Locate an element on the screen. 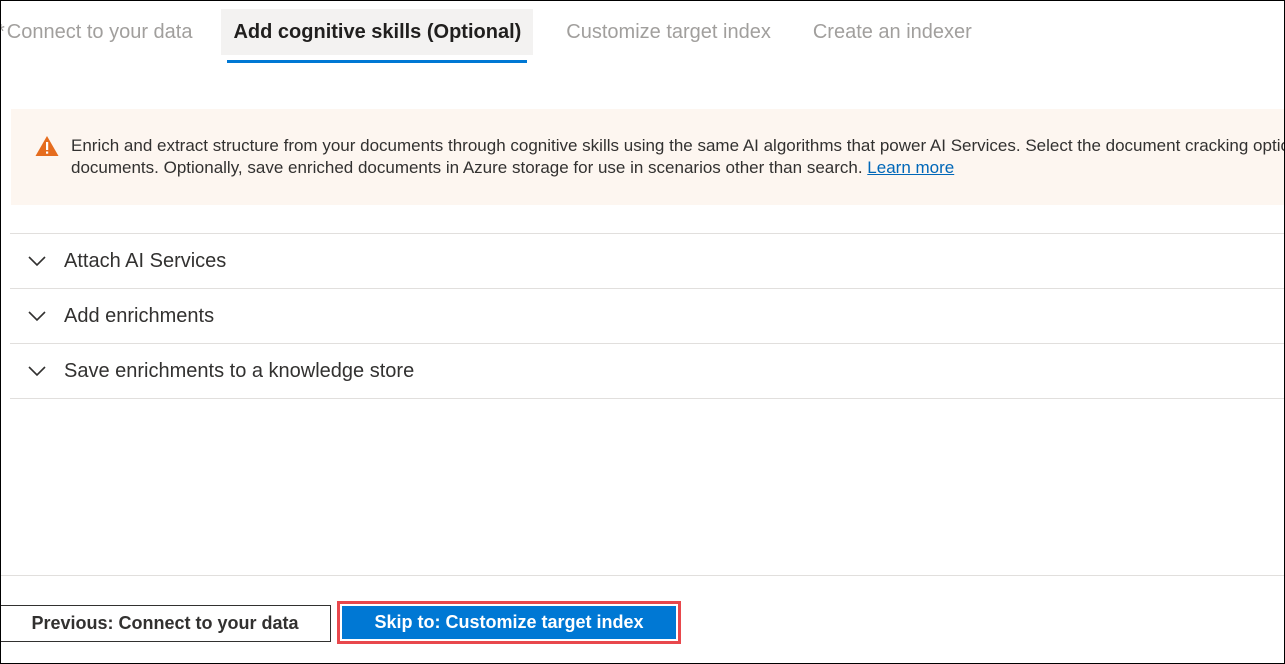 This screenshot has width=1285, height=664. required-mark: * is located at coordinates (3, 32).